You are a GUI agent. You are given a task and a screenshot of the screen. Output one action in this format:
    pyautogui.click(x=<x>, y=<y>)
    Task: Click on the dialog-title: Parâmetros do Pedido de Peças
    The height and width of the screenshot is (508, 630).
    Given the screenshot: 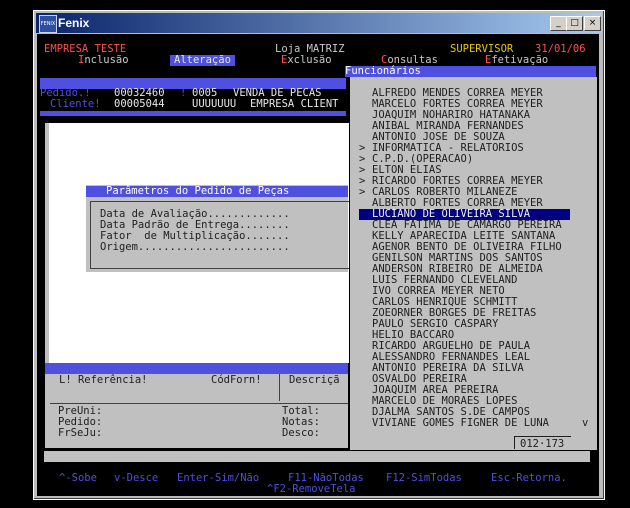 What is the action you would take?
    pyautogui.click(x=217, y=191)
    